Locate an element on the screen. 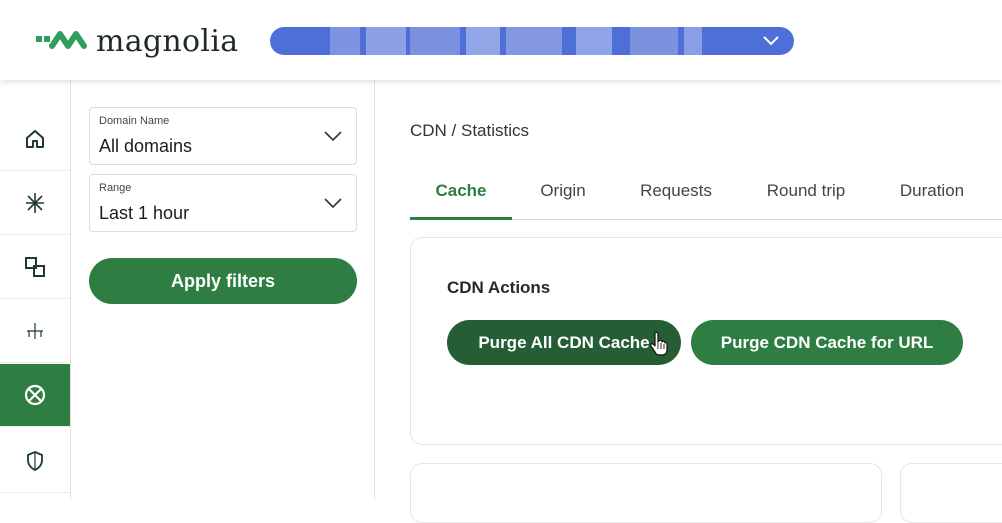 This screenshot has width=1002, height=523. shield-icon is located at coordinates (35, 461).